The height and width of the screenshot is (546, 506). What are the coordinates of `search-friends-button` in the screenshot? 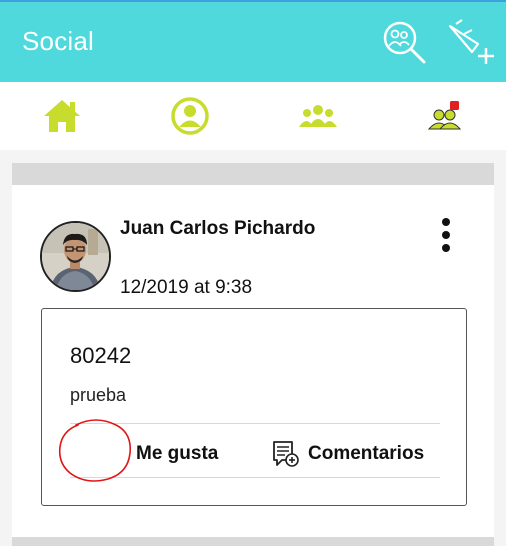 It's located at (406, 42).